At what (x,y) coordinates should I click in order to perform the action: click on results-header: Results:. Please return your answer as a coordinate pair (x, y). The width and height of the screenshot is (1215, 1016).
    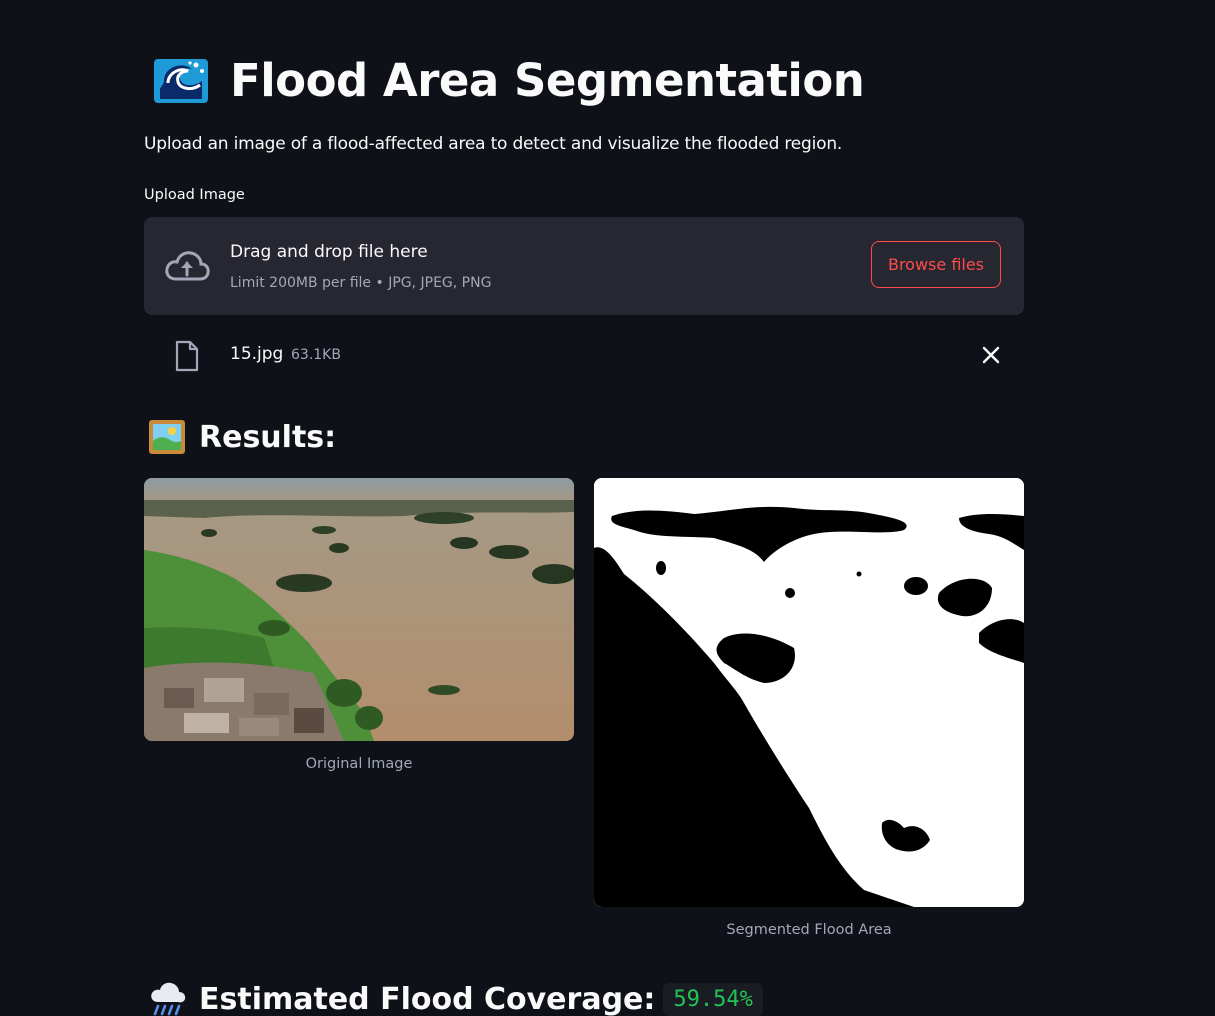
    Looking at the image, I should click on (242, 437).